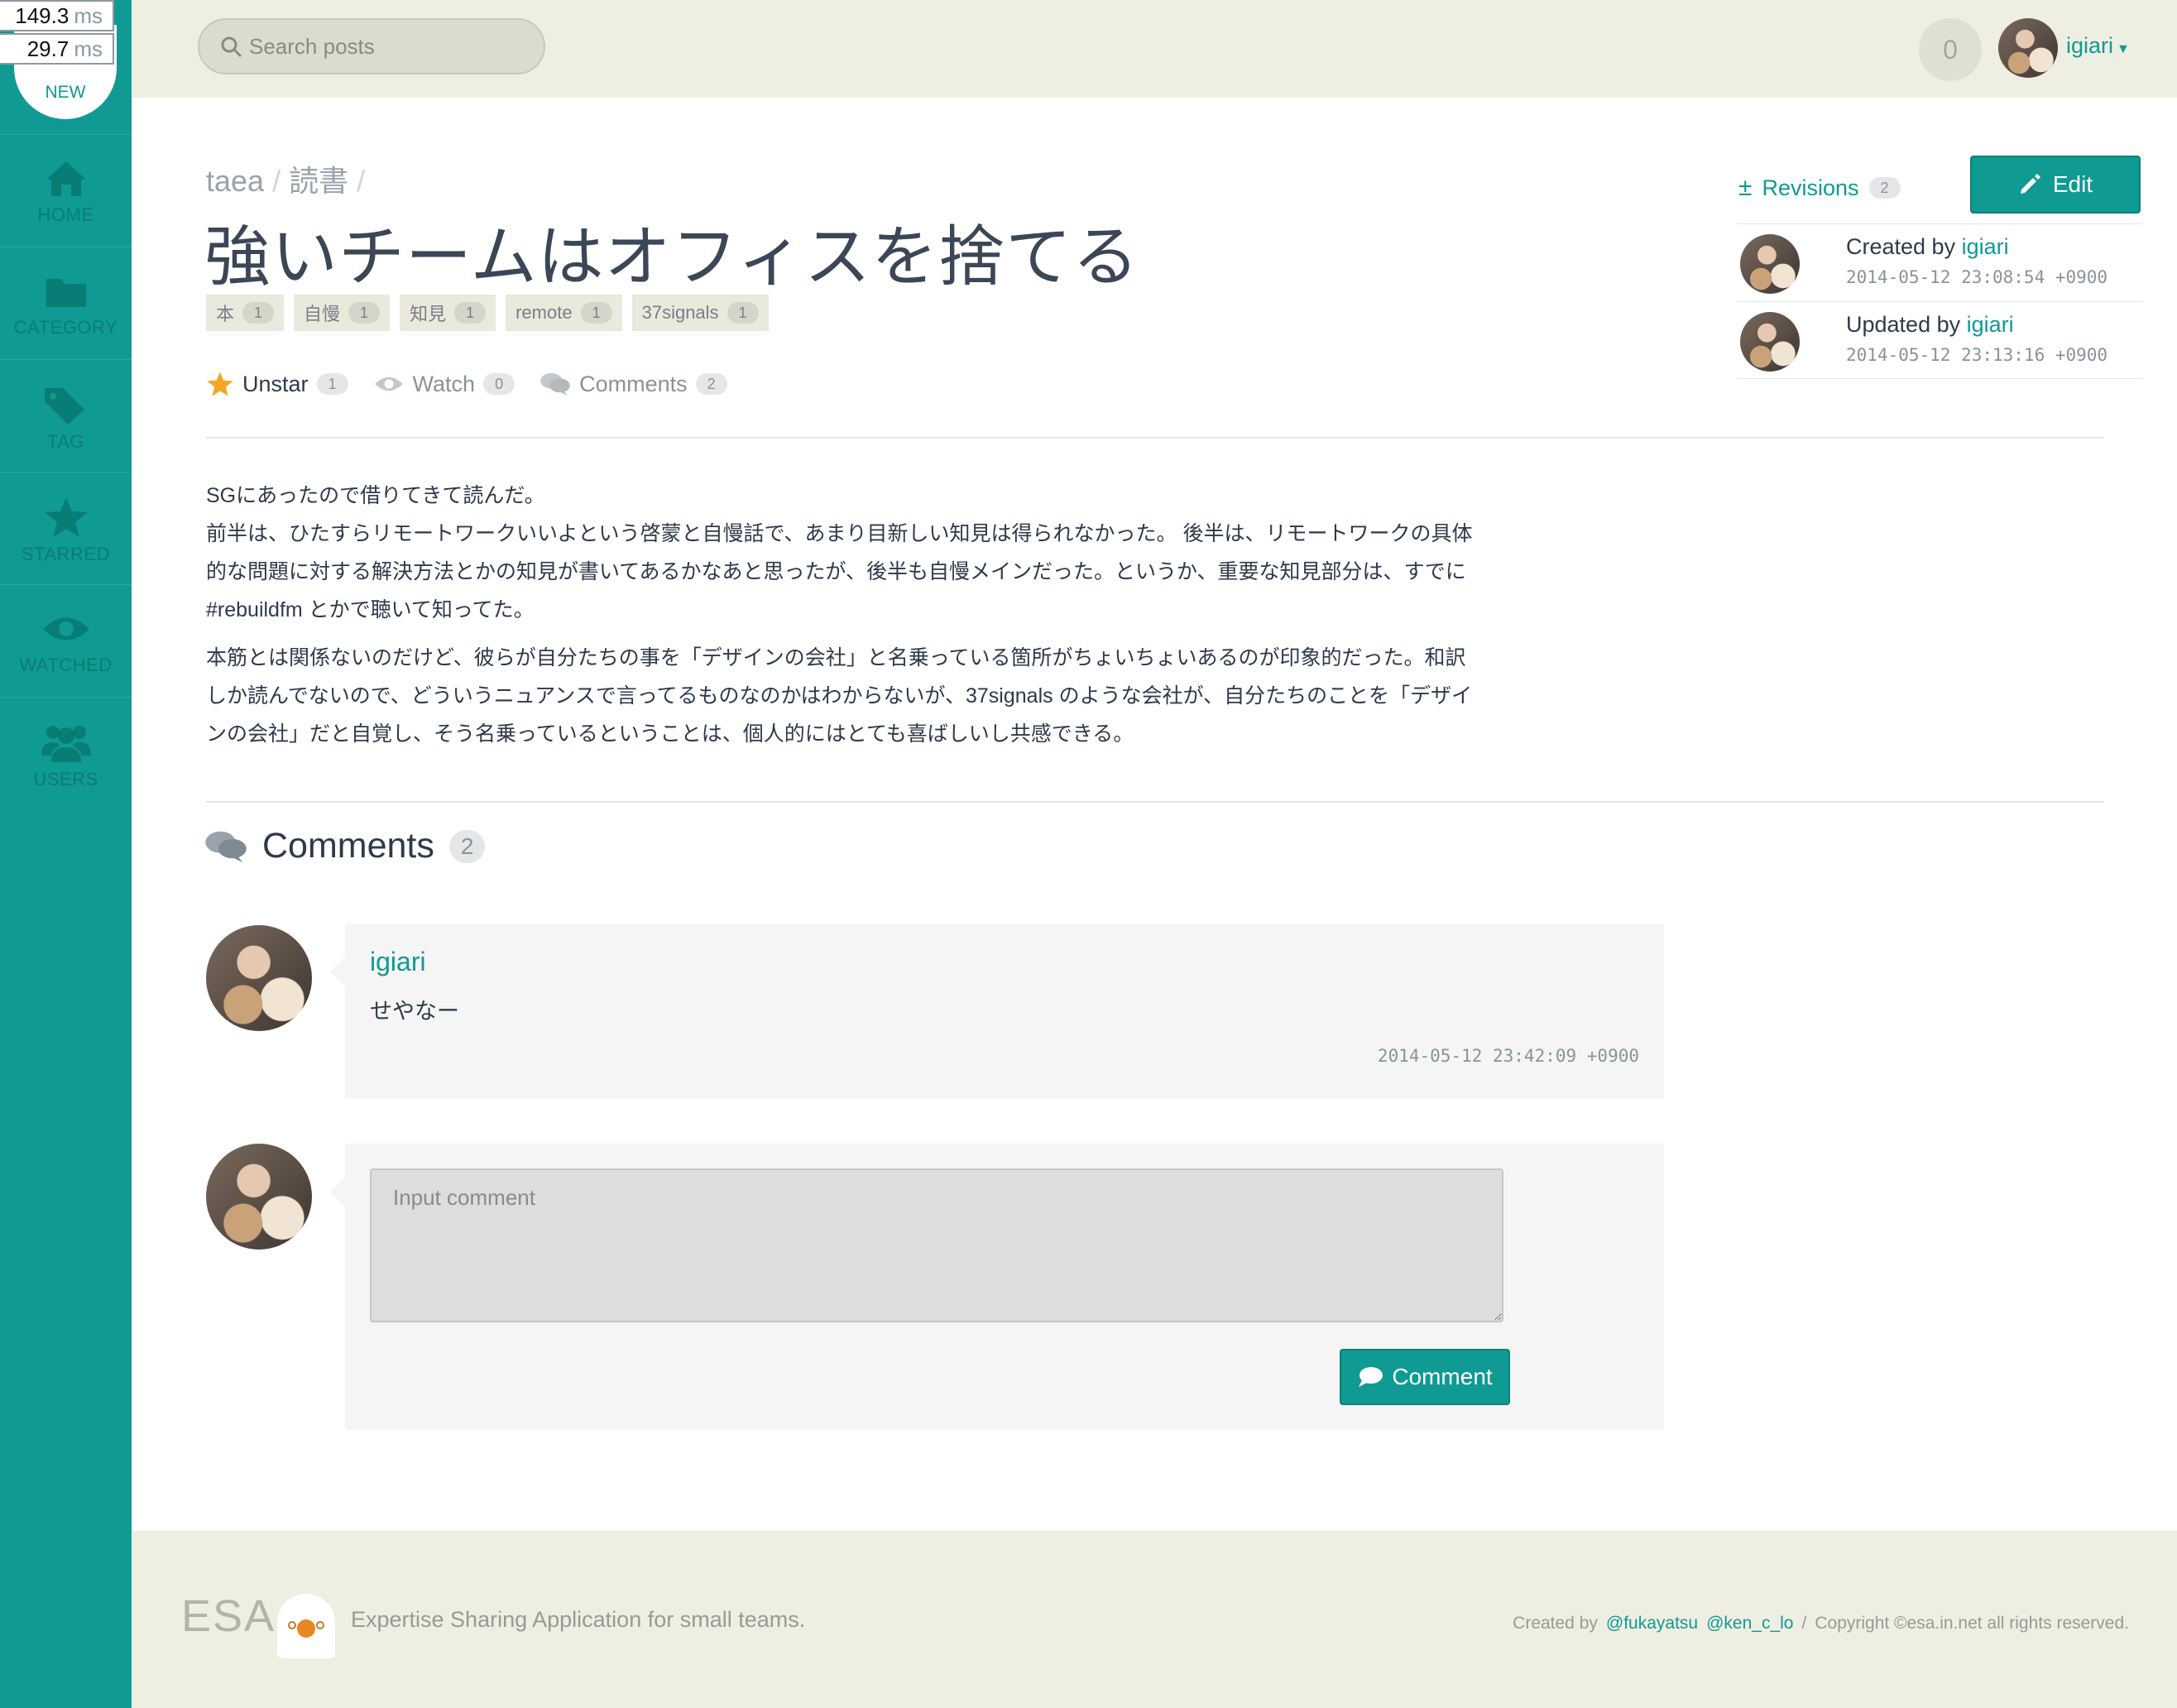 The height and width of the screenshot is (1708, 2177). Describe the element at coordinates (1555, 1623) in the screenshot. I see `footer-created-by: Created by` at that location.